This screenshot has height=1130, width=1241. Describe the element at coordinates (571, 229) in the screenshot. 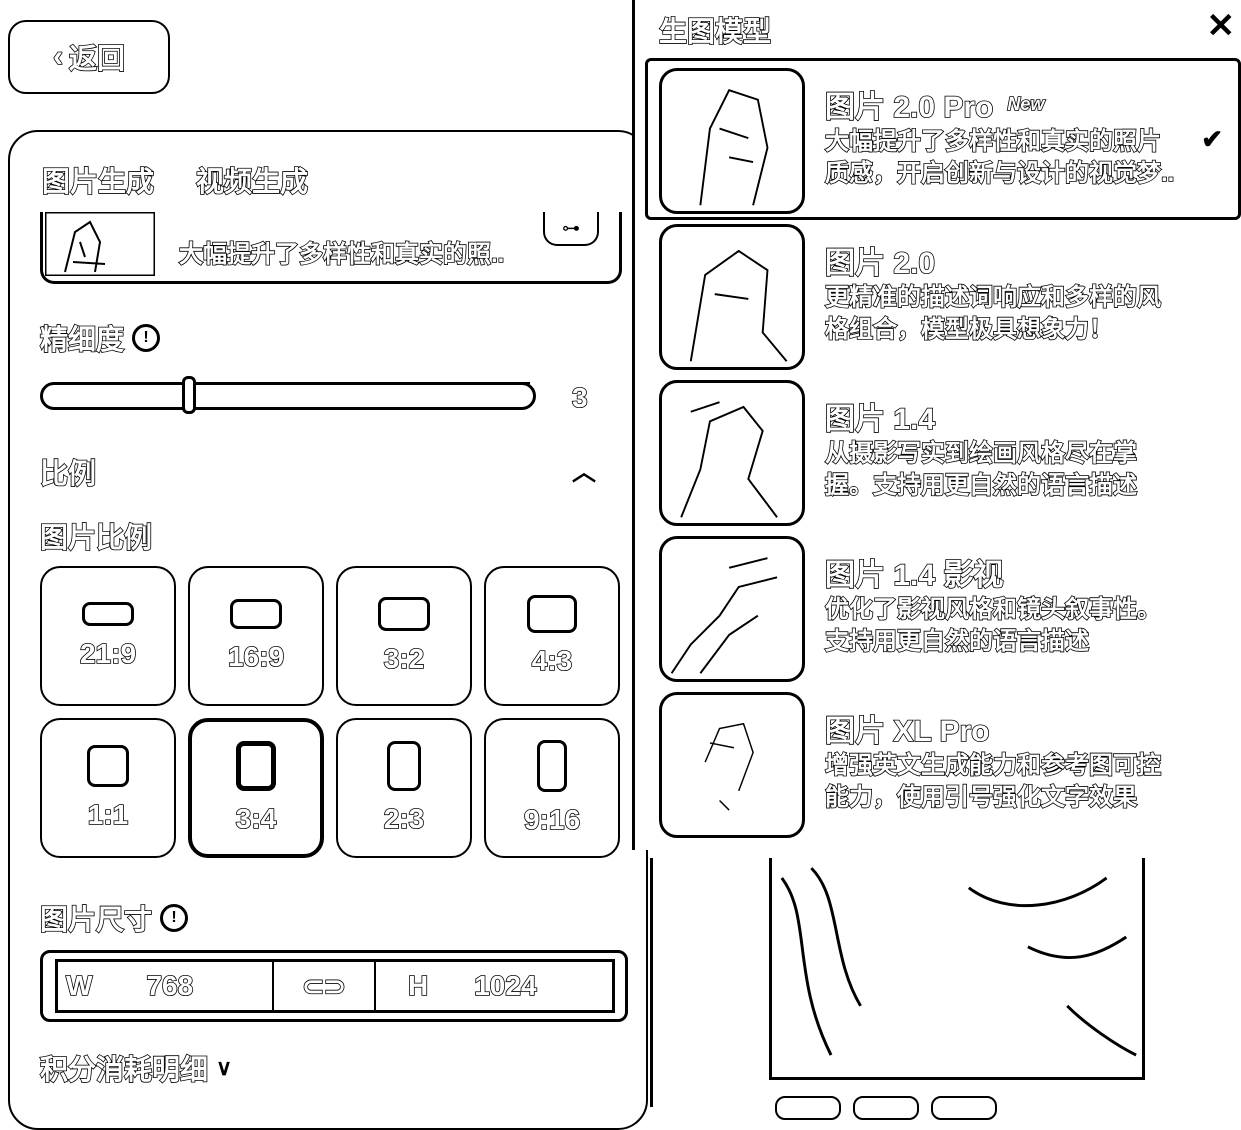

I see `model-switch-icon: ⊶` at that location.